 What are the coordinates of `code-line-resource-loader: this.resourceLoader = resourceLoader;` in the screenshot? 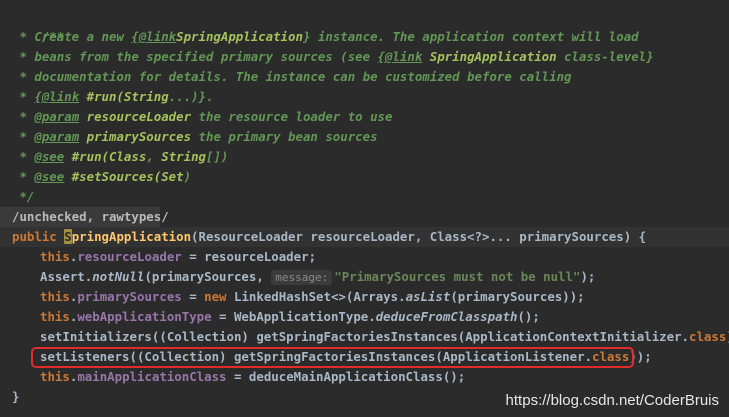 It's located at (384, 257).